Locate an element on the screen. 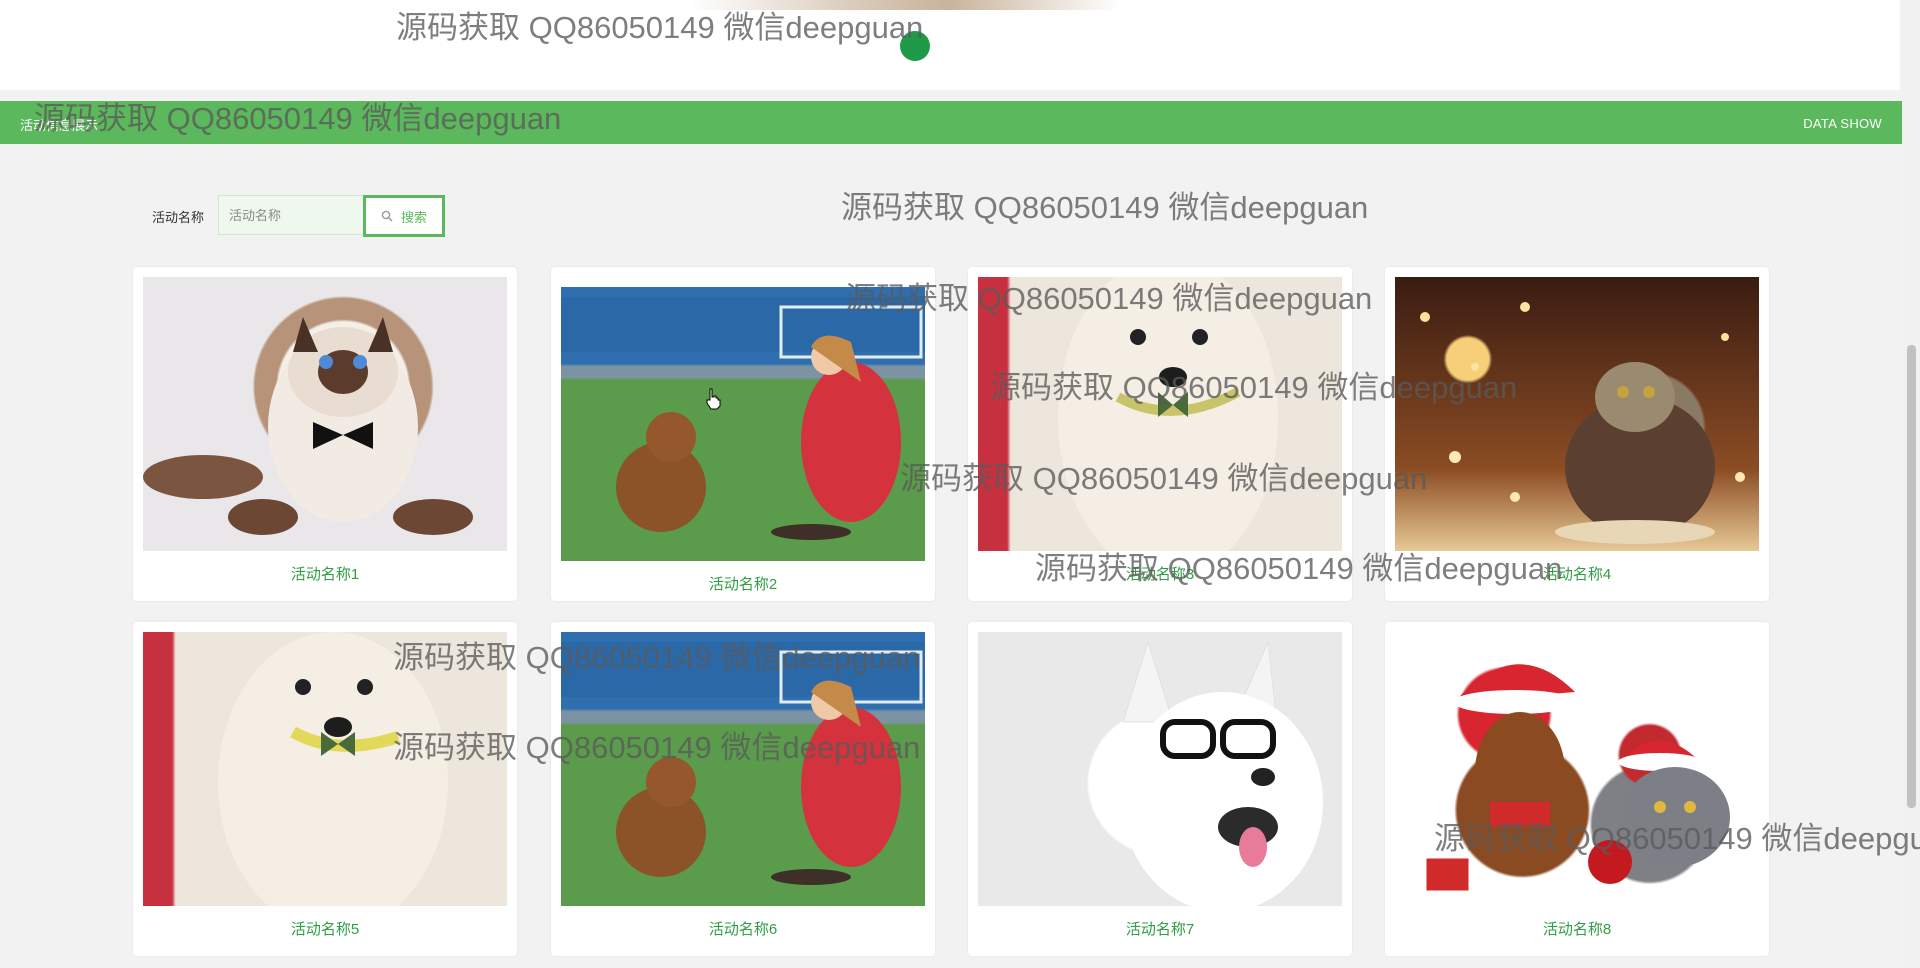 The width and height of the screenshot is (1920, 968). scrollbar-track is located at coordinates (1911, 484).